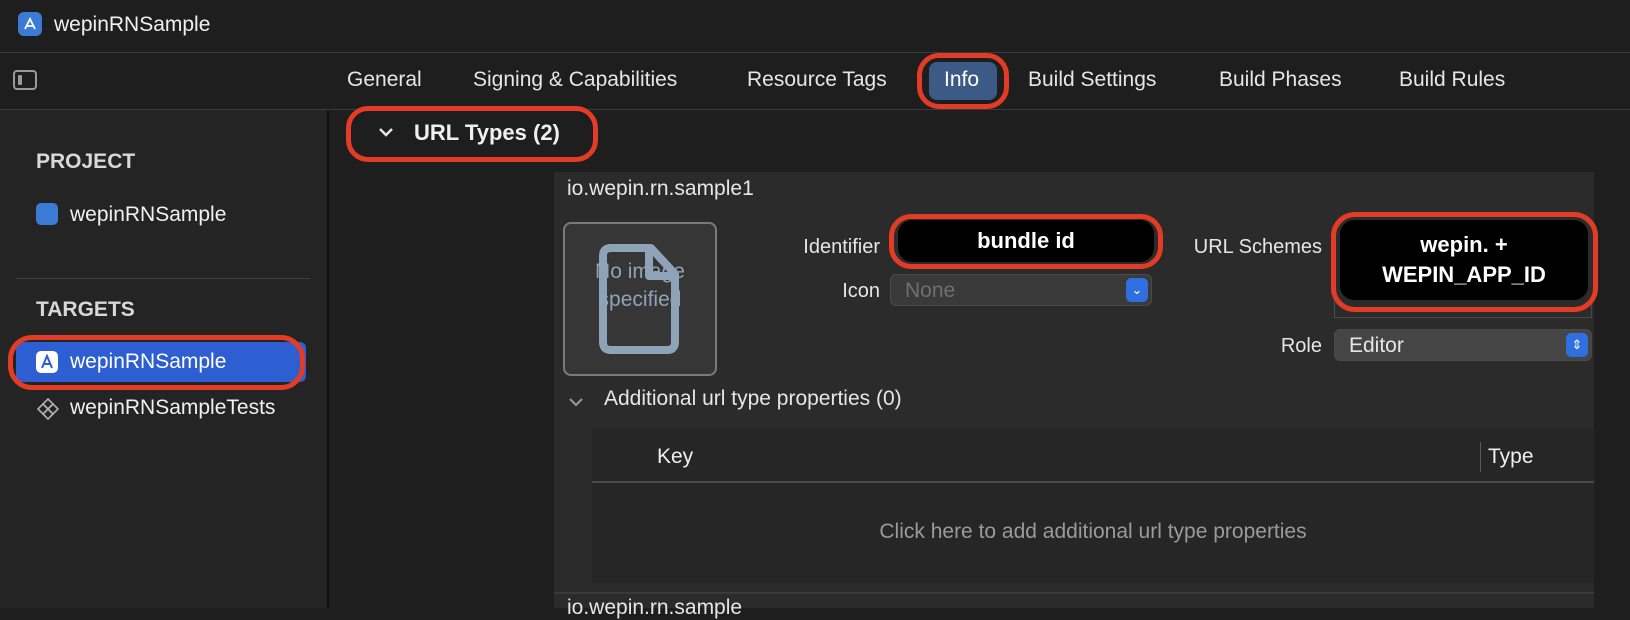  What do you see at coordinates (1257, 247) in the screenshot?
I see `url-schemes-label: URL Schemes` at bounding box center [1257, 247].